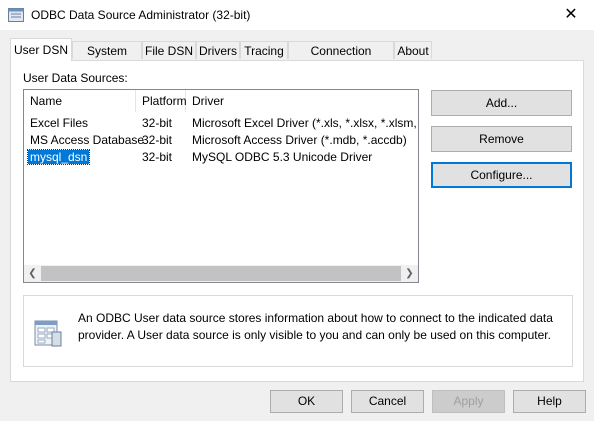  Describe the element at coordinates (75, 78) in the screenshot. I see `user-data-sources-label: User Data Sources:` at that location.